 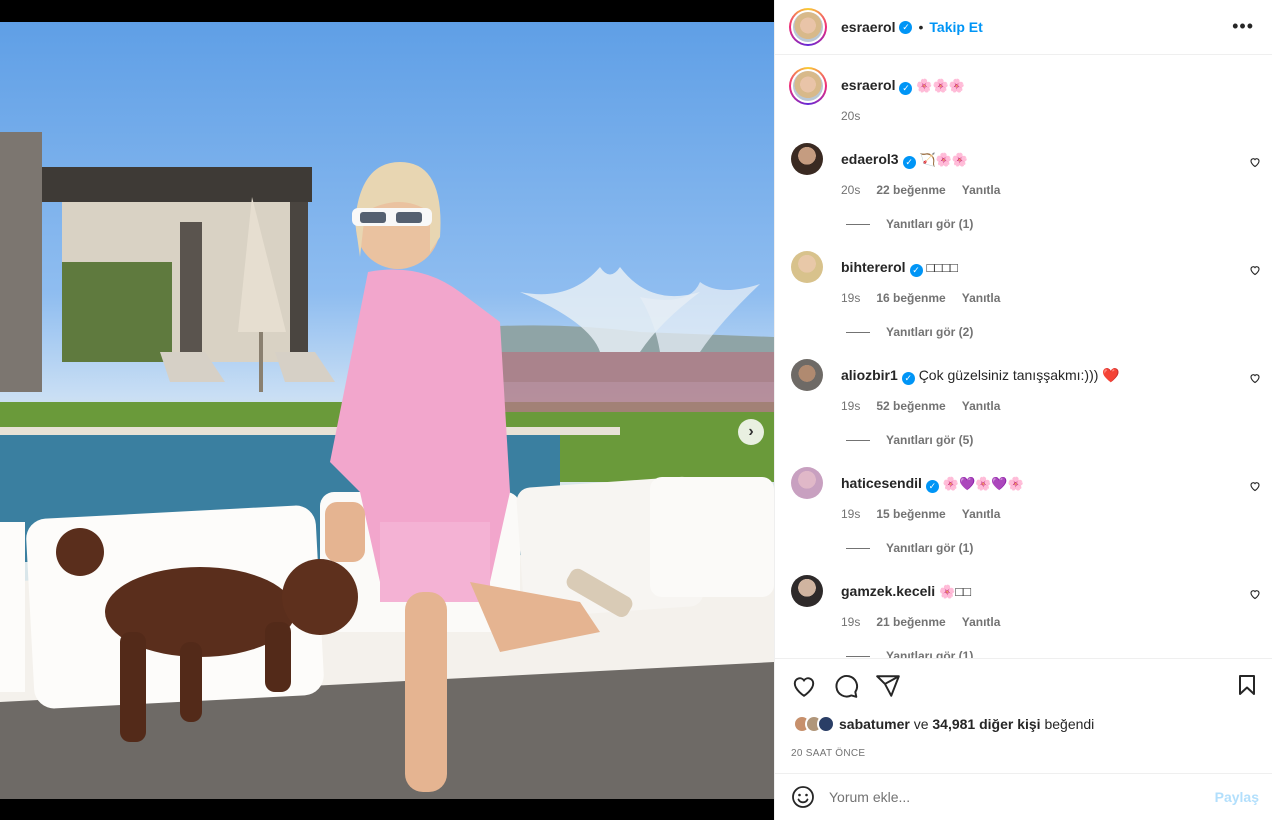 I want to click on view-replies-button: Yanıtları gör (2), so click(x=909, y=332).